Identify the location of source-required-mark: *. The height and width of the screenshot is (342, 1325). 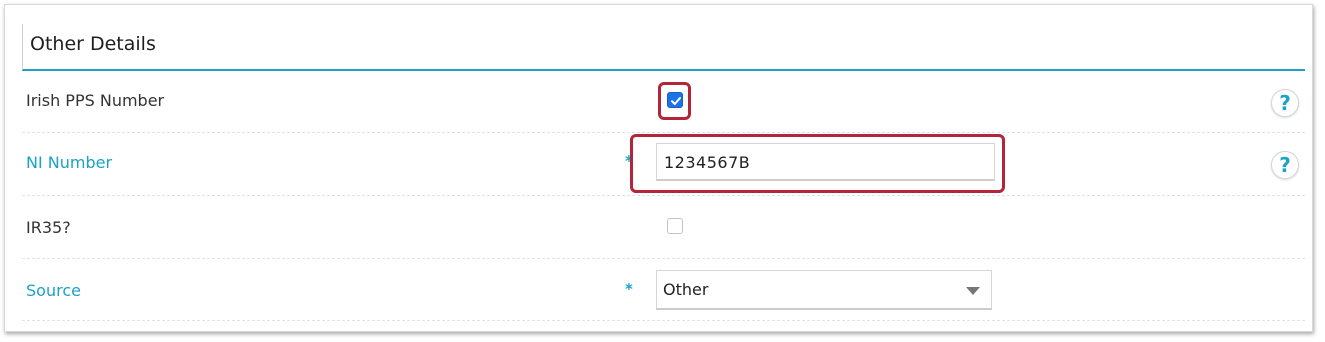
(629, 289).